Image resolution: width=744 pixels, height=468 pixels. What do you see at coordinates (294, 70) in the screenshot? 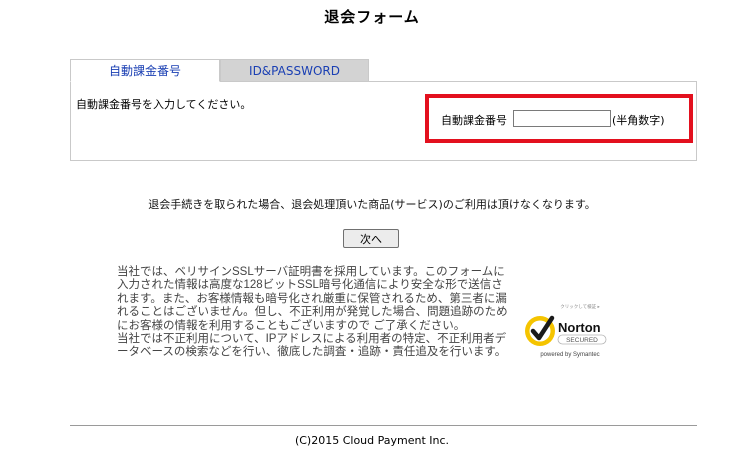
I see `tab-id-password: ID&PASSWORD` at bounding box center [294, 70].